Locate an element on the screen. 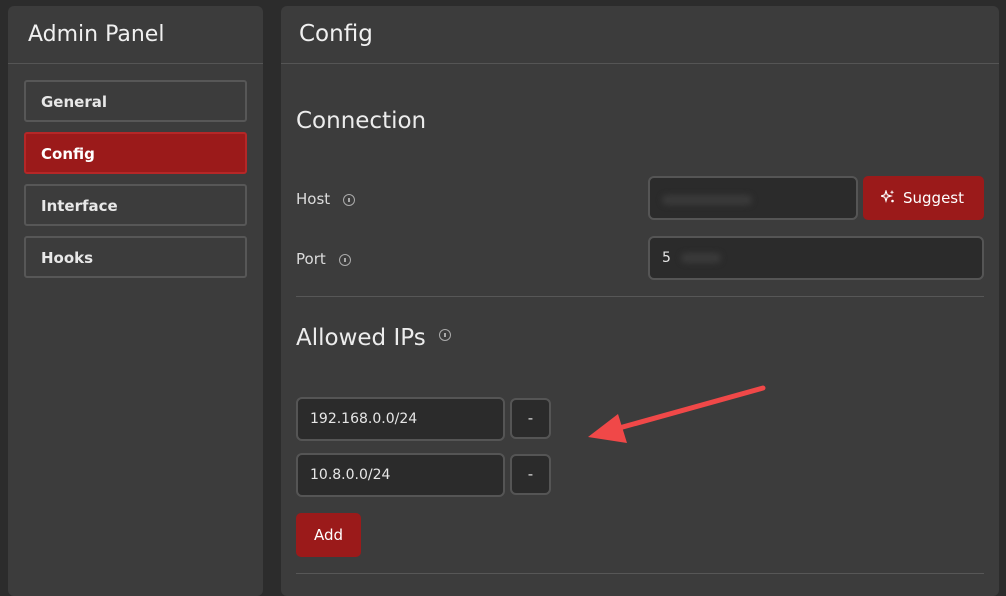 The image size is (1006, 596). allowed-ips-info-icon is located at coordinates (445, 335).